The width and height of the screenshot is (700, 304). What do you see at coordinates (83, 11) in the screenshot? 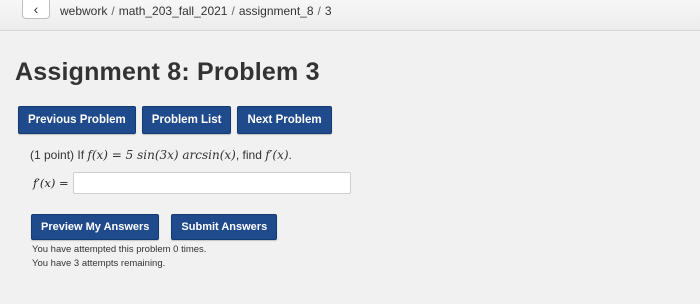
I see `breadcrumb-item-webwork: webwork` at bounding box center [83, 11].